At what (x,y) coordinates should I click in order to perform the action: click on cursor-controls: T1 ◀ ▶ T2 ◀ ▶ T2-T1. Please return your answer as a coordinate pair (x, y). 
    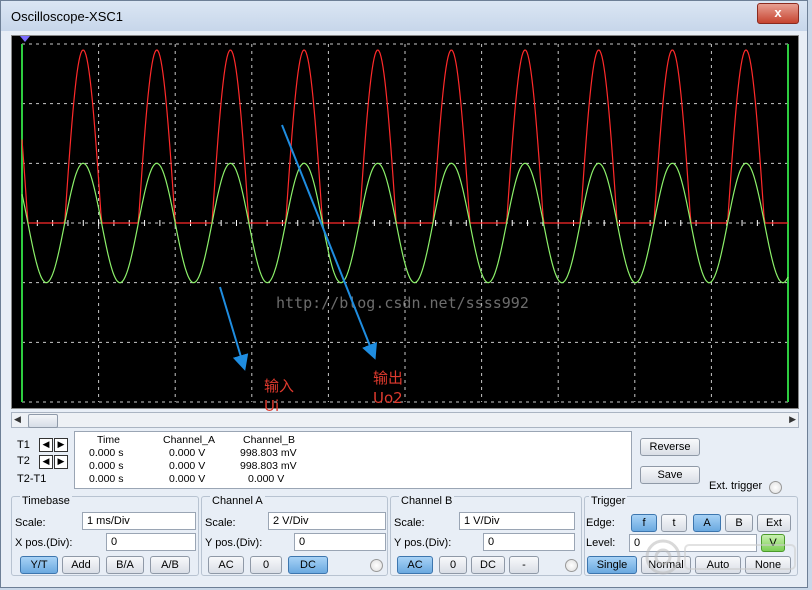
    Looking at the image, I should click on (45, 462).